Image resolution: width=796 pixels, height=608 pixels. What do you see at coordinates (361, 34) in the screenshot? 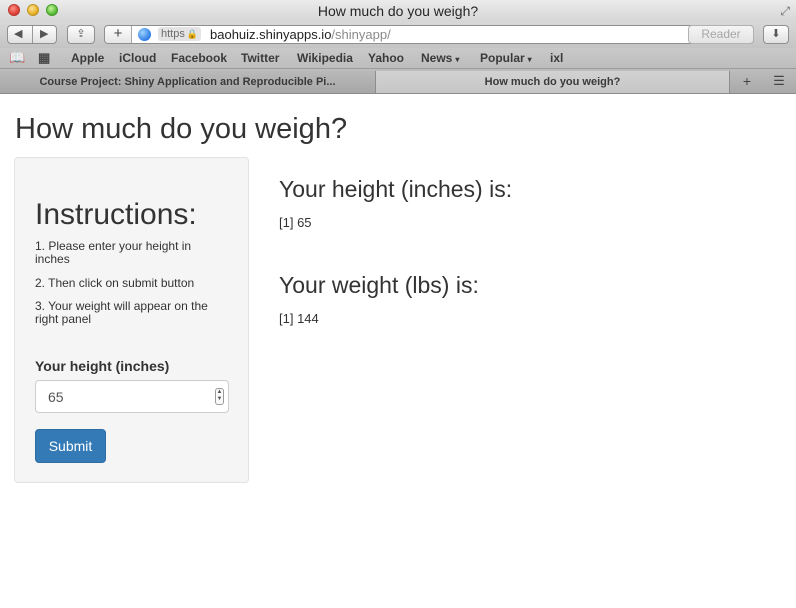
I see `url-path: /shinyapp/` at bounding box center [361, 34].